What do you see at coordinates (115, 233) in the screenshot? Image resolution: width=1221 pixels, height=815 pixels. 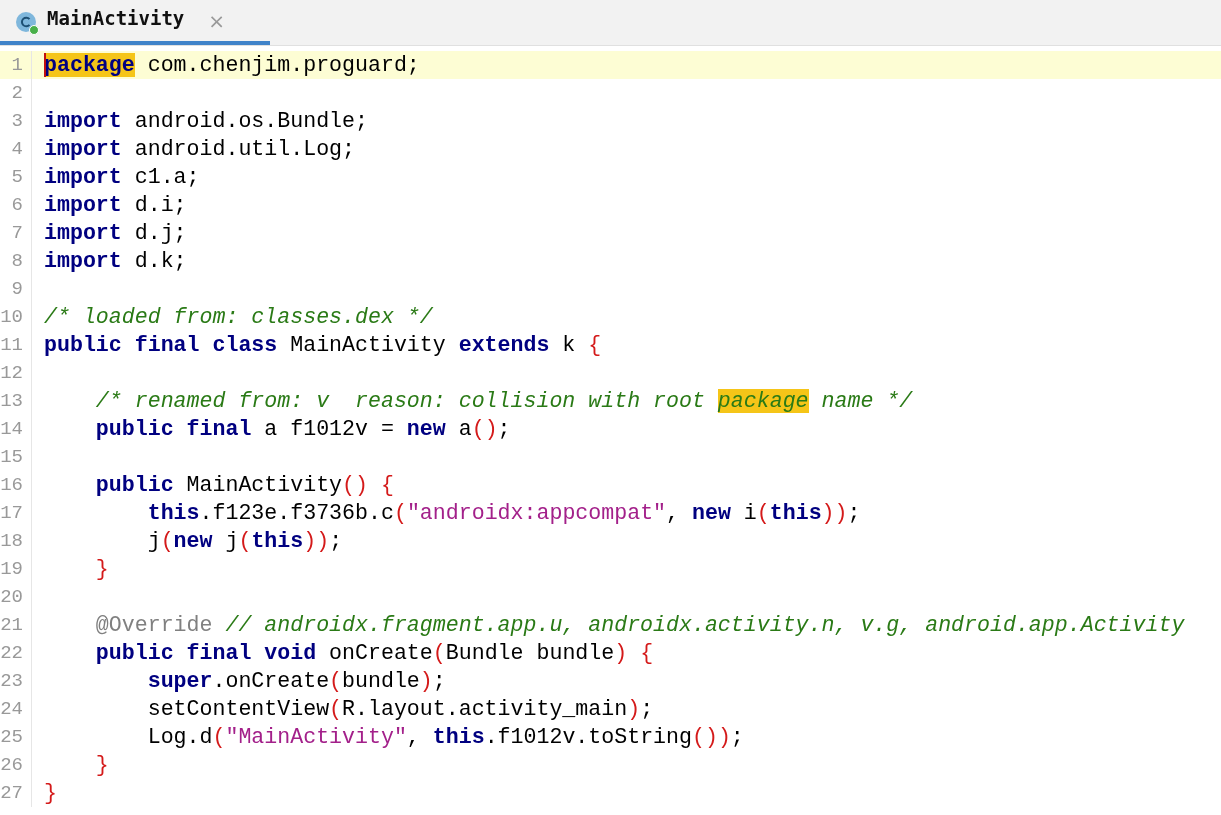 I see `code-line: import d.j;` at bounding box center [115, 233].